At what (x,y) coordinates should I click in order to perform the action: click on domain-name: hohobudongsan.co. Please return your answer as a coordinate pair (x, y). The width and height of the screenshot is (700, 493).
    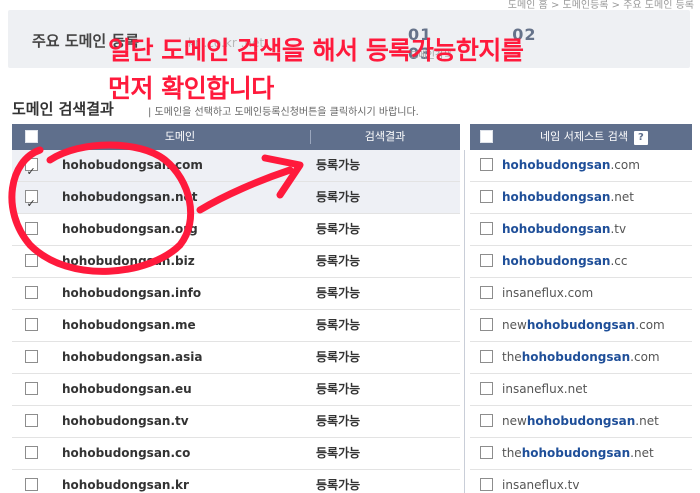
    Looking at the image, I should click on (126, 453).